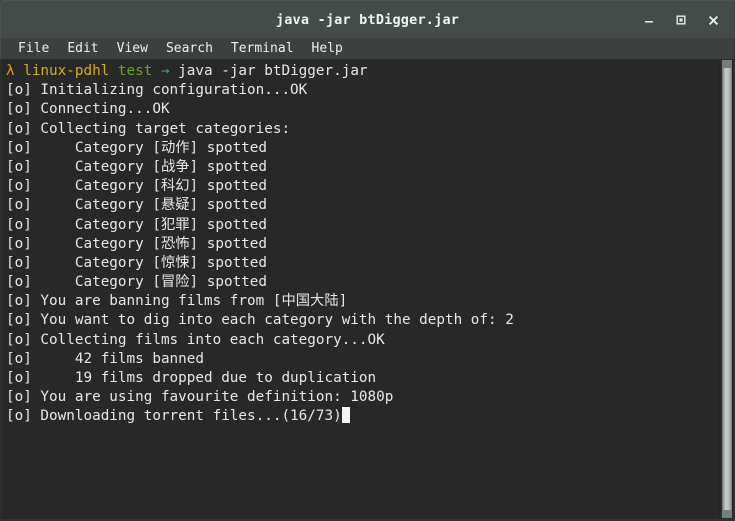 The width and height of the screenshot is (735, 521). What do you see at coordinates (82, 48) in the screenshot?
I see `menu-item-edit: Edit` at bounding box center [82, 48].